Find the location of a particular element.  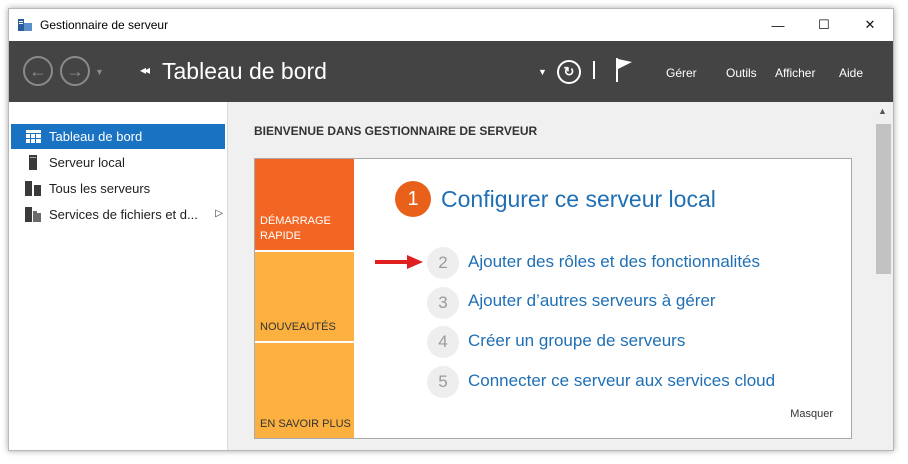

notifications-flag-icon is located at coordinates (624, 70).